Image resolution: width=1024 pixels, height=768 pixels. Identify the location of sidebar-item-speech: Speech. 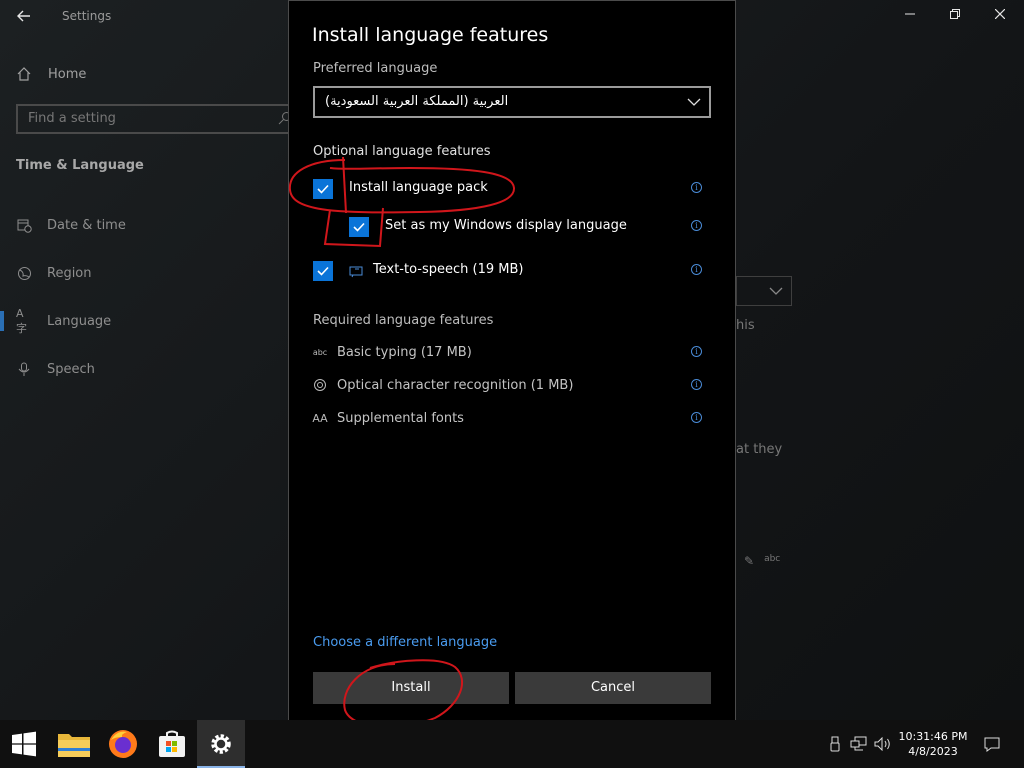
(55, 369).